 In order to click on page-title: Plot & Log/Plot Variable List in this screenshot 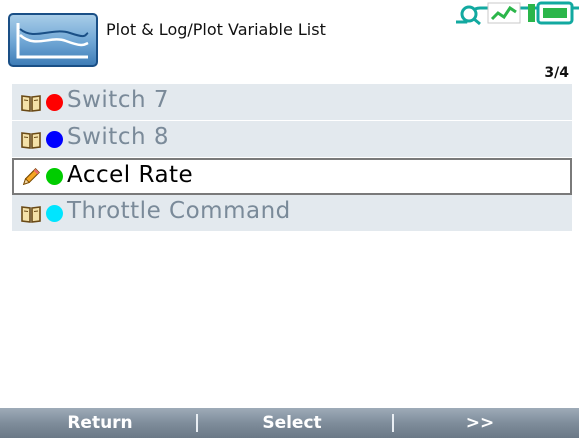, I will do `click(216, 29)`.